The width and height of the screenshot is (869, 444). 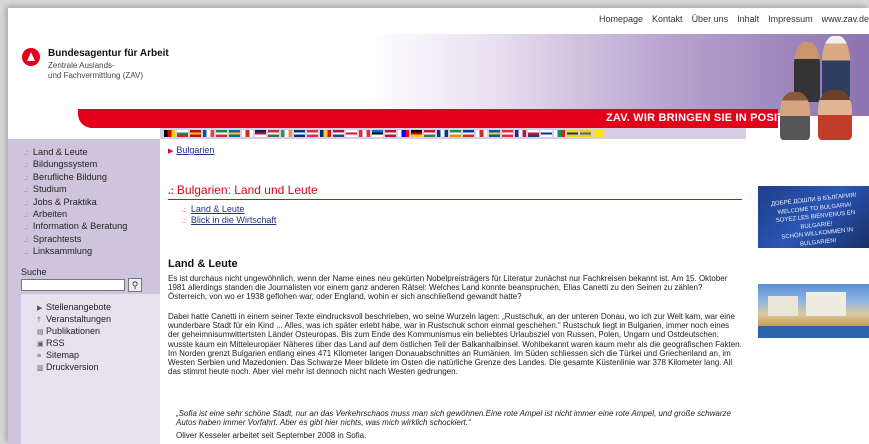 I want to click on coast-photo, so click(x=813, y=311).